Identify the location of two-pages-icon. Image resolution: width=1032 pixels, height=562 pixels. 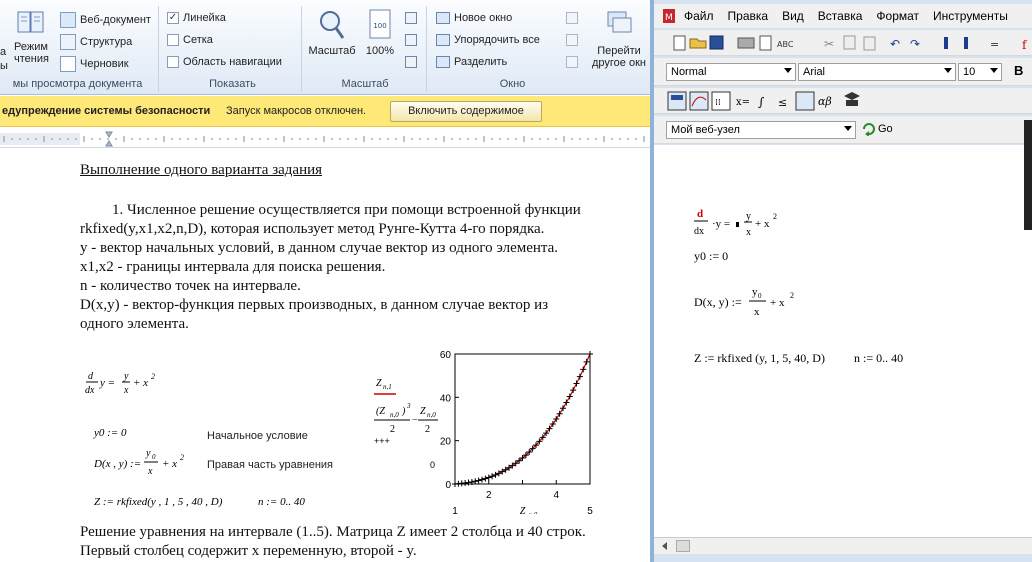
(411, 40).